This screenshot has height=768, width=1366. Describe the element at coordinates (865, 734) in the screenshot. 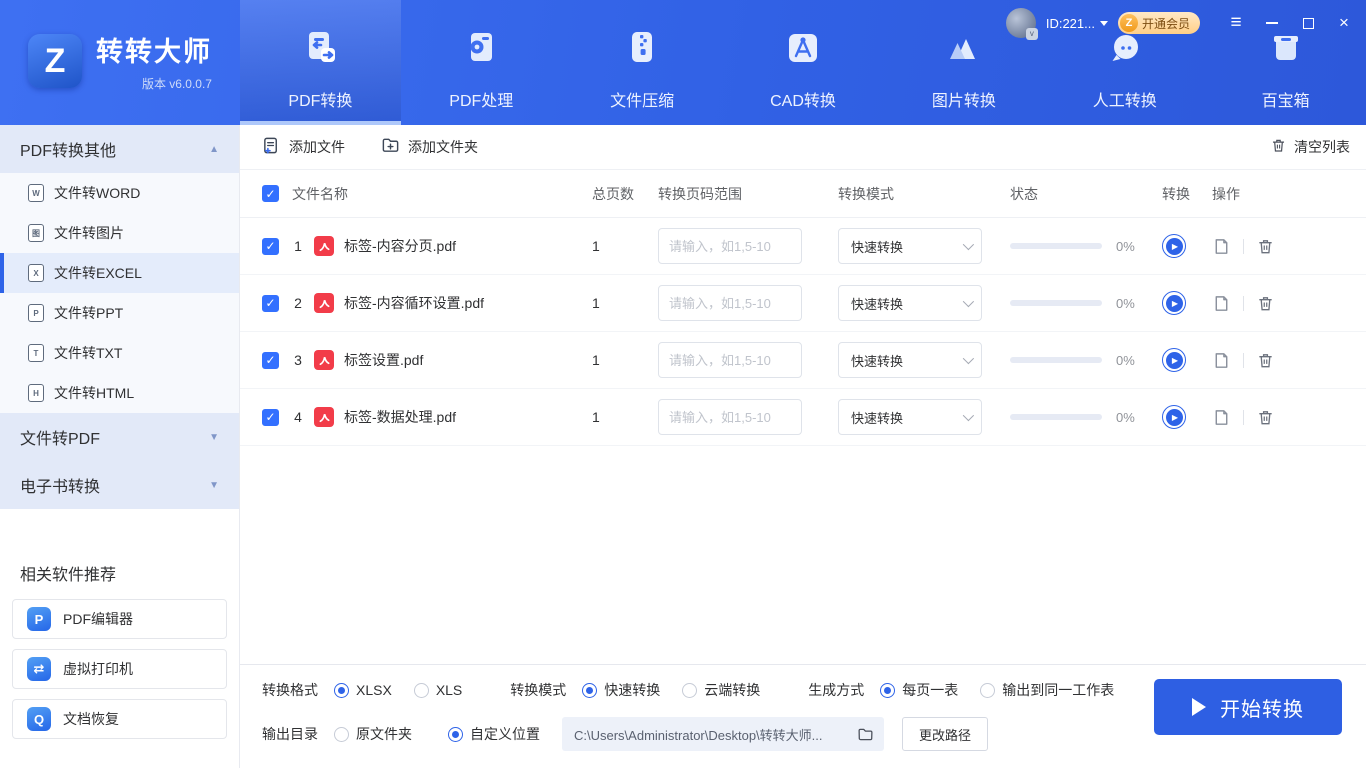

I see `folder-icon` at that location.